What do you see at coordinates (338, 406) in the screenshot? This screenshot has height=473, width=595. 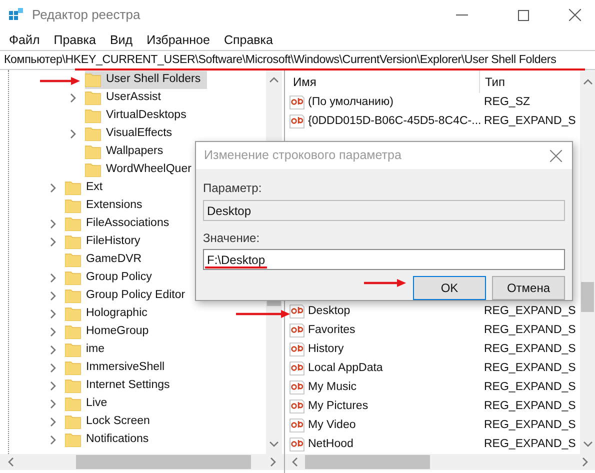 I see `value-name: My Pictures` at bounding box center [338, 406].